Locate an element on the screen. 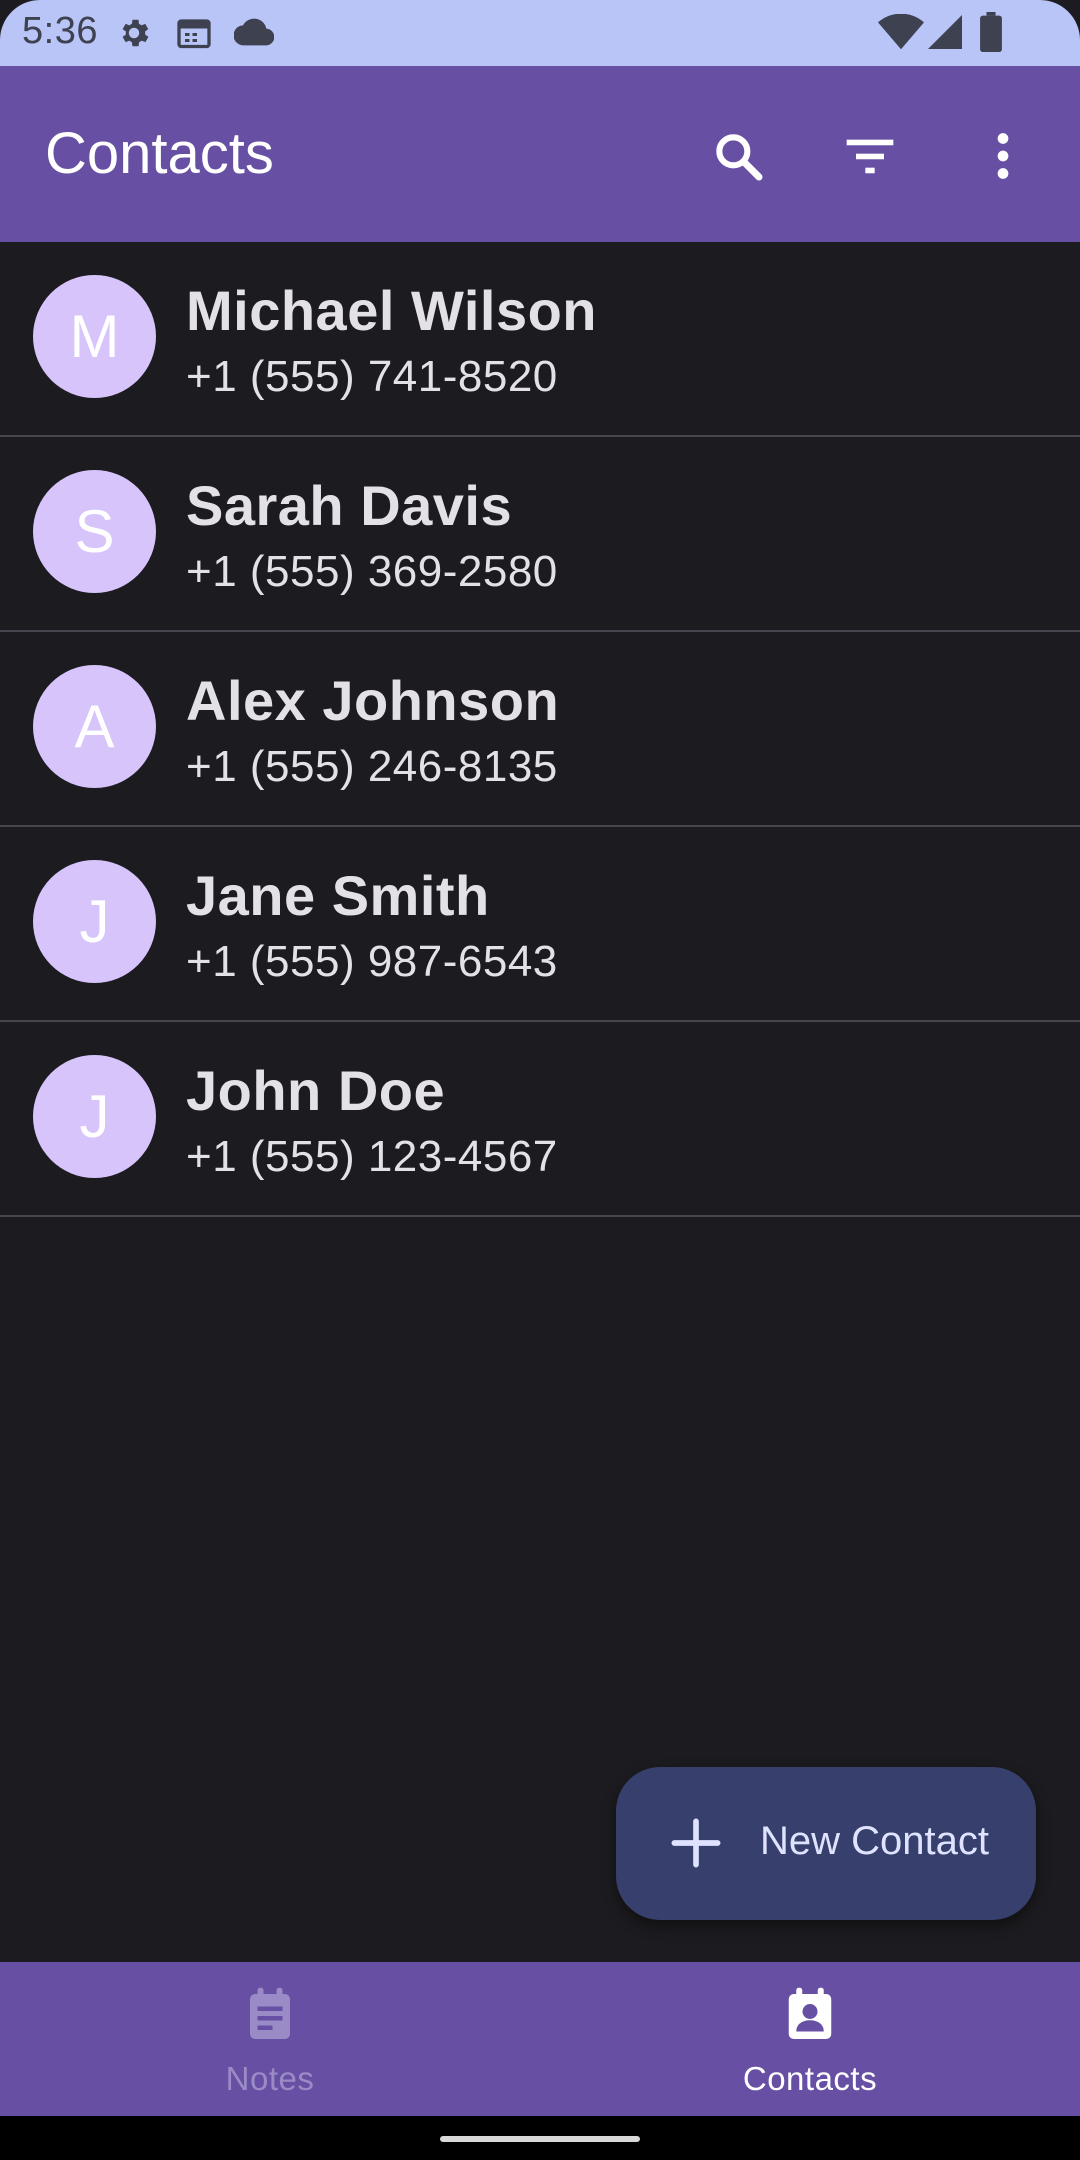 The width and height of the screenshot is (1080, 2160). avatar: S is located at coordinates (94, 531).